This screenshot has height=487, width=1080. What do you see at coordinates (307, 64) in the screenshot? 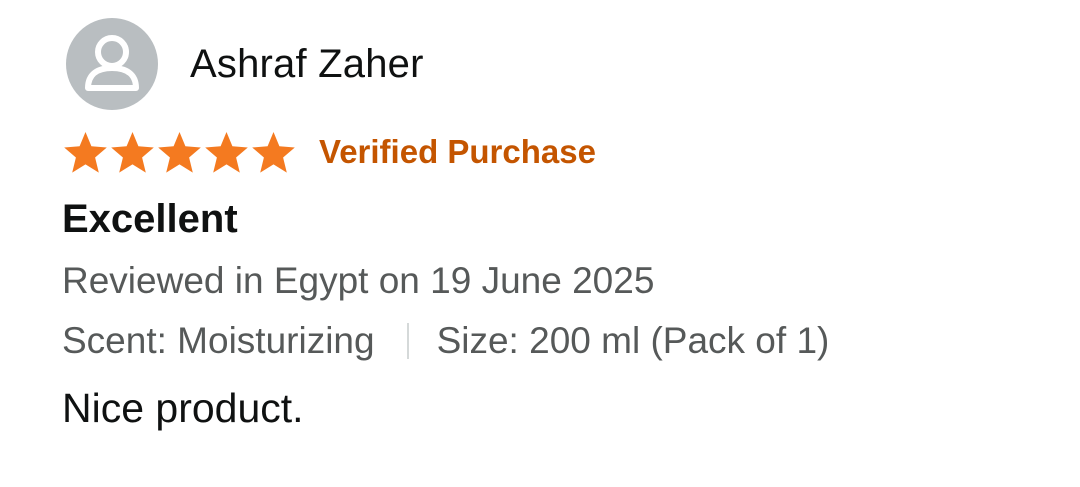
I see `reviewer-name: Ashraf Zaher` at bounding box center [307, 64].